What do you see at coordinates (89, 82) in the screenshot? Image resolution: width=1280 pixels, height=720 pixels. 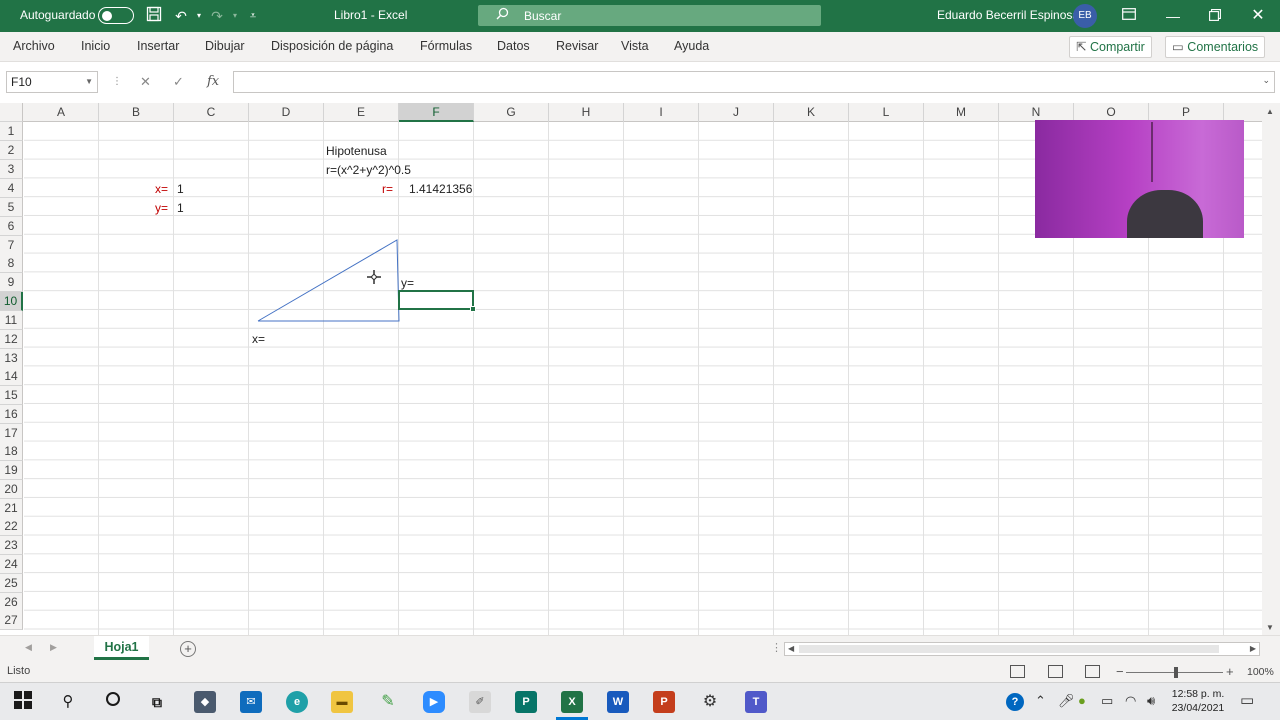 I see `chevron-down-icon: ▼` at bounding box center [89, 82].